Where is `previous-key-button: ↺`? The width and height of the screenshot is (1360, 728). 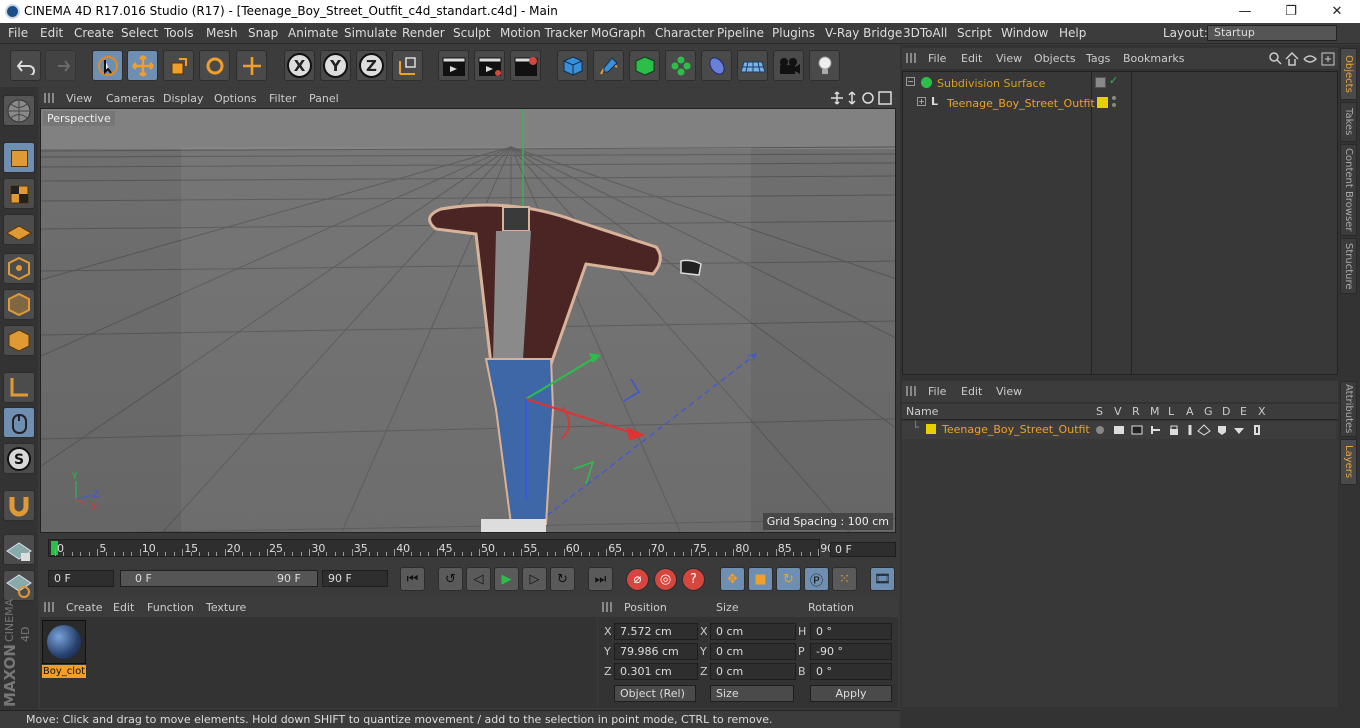
previous-key-button: ↺ is located at coordinates (450, 579).